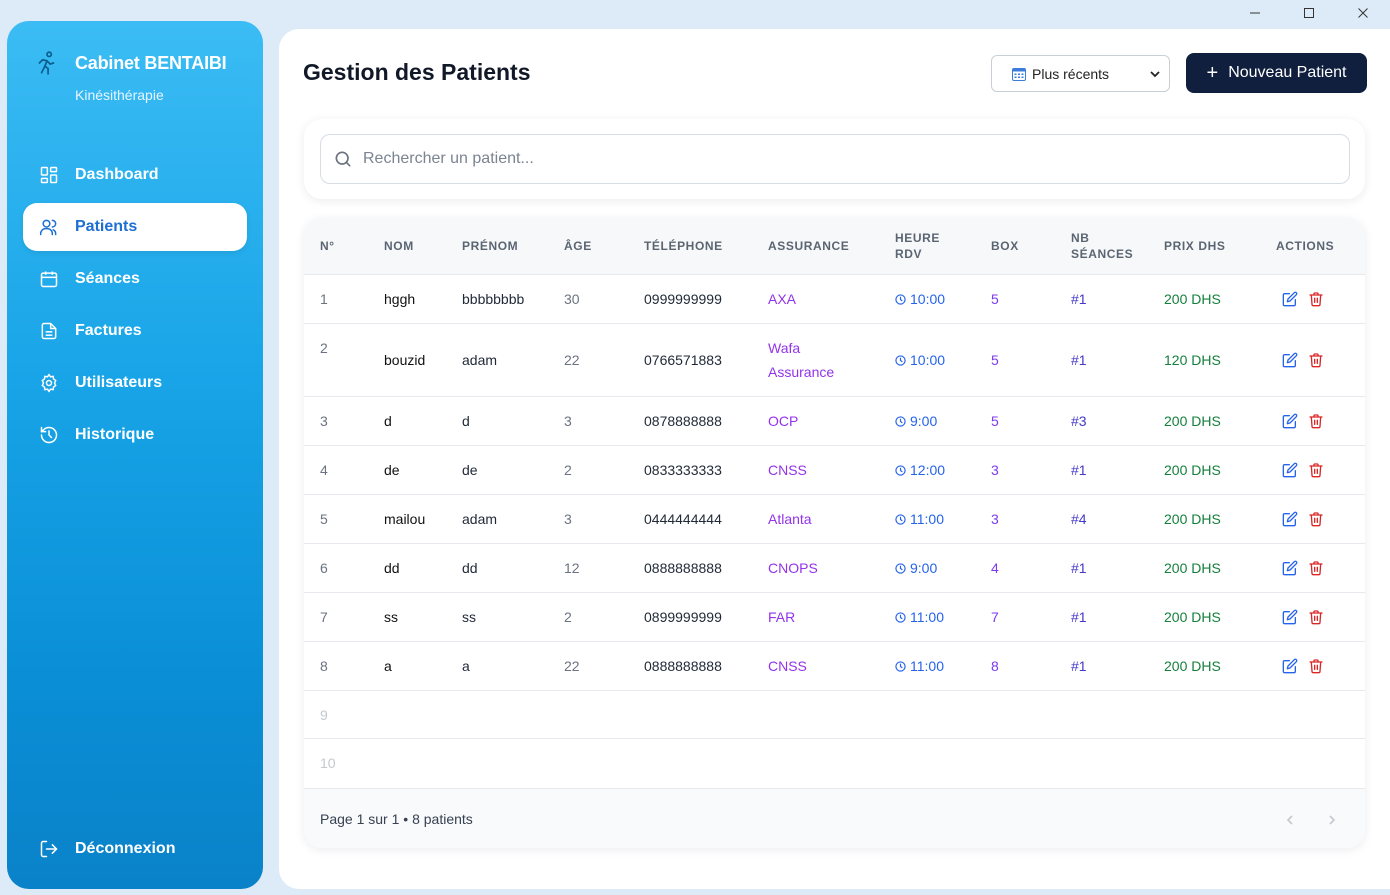 The image size is (1390, 895). I want to click on sort-select: Plus récents, so click(1080, 73).